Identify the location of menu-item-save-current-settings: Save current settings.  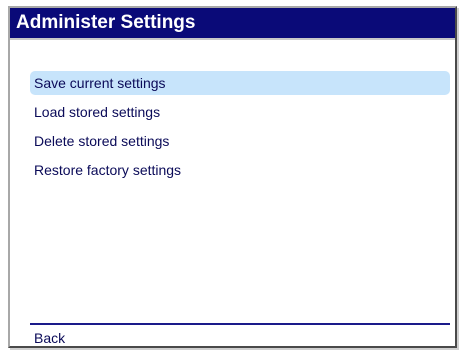
(240, 83).